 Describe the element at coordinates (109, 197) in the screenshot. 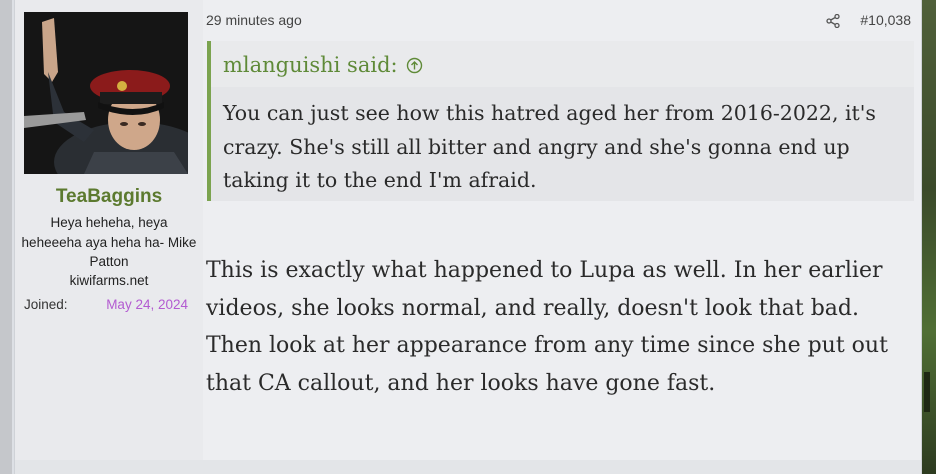

I see `username: TeaBaggins` at that location.